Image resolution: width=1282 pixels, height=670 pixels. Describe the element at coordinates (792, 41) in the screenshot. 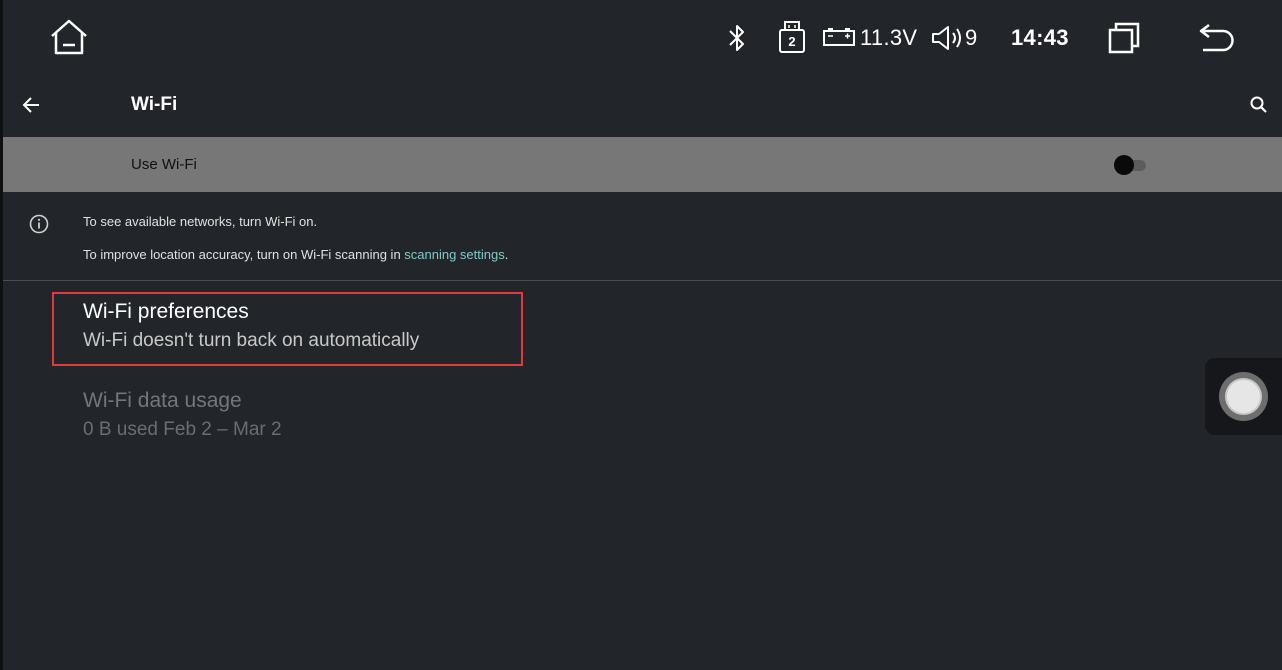

I see `usb-badge: 2` at that location.